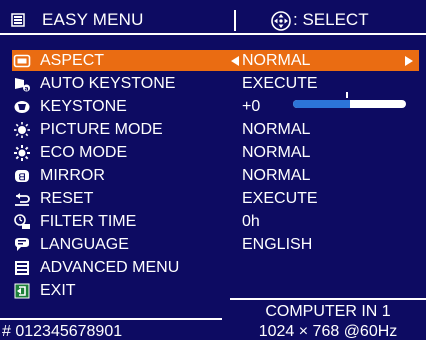  What do you see at coordinates (22, 107) in the screenshot?
I see `keystone-icon` at bounding box center [22, 107].